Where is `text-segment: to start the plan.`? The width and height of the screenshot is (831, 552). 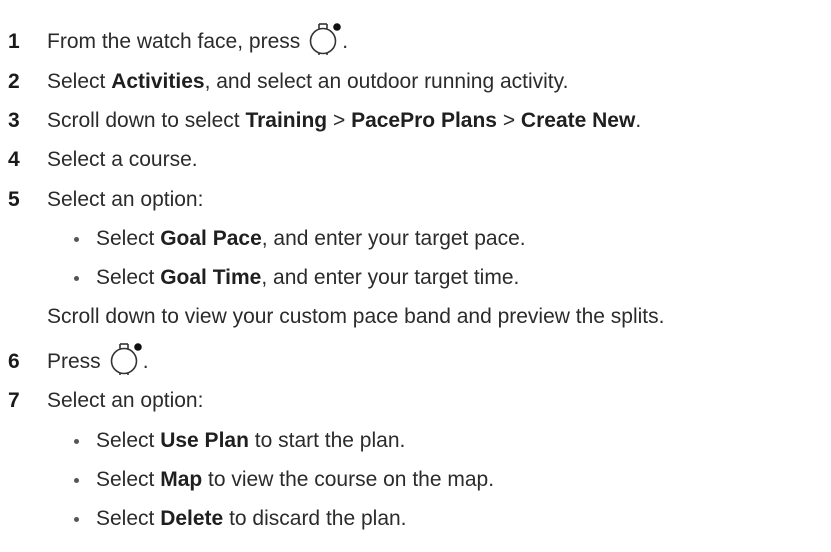
text-segment: to start the plan. is located at coordinates (327, 440).